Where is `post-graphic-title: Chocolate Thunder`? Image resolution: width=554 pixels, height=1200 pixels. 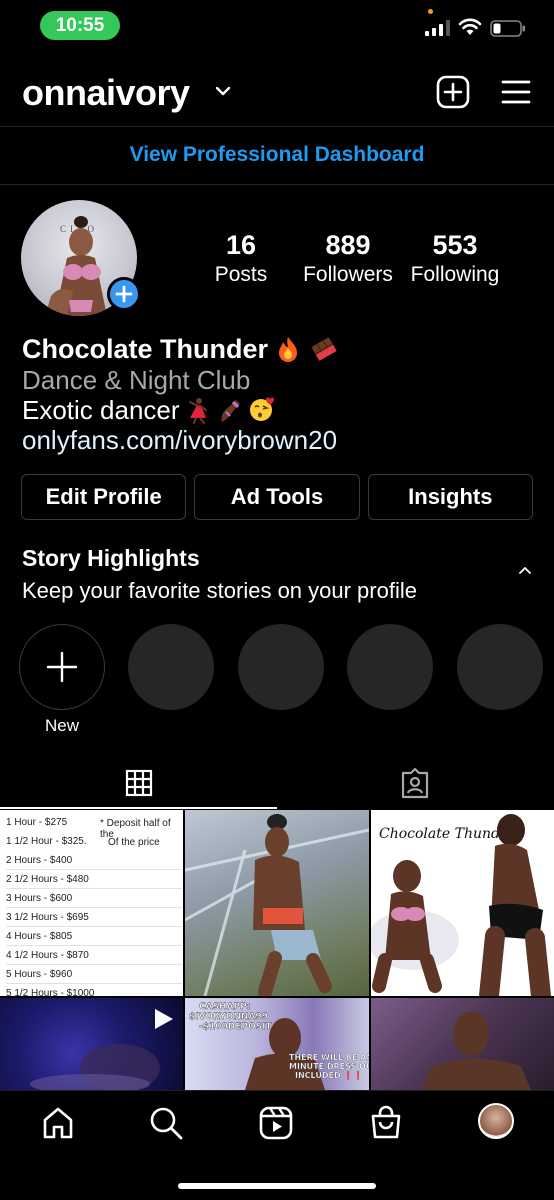
post-graphic-title: Chocolate Thunder is located at coordinates (447, 834).